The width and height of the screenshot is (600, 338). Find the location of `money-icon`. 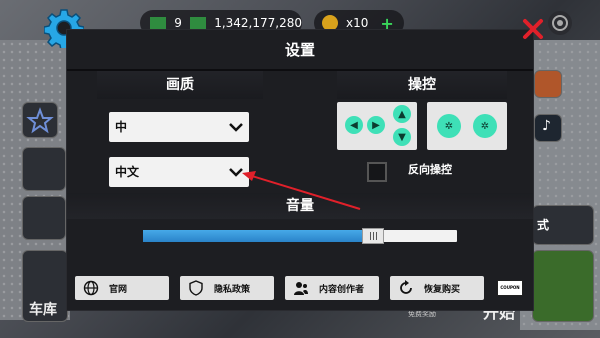

money-icon is located at coordinates (198, 23).